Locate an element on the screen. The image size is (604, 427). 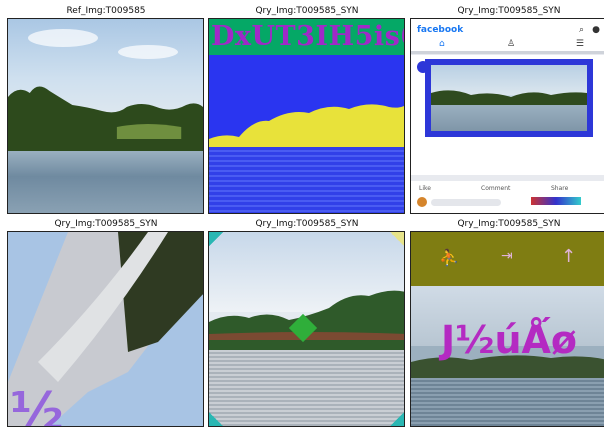
overlay-text: J½úǺø is located at coordinates (509, 340).